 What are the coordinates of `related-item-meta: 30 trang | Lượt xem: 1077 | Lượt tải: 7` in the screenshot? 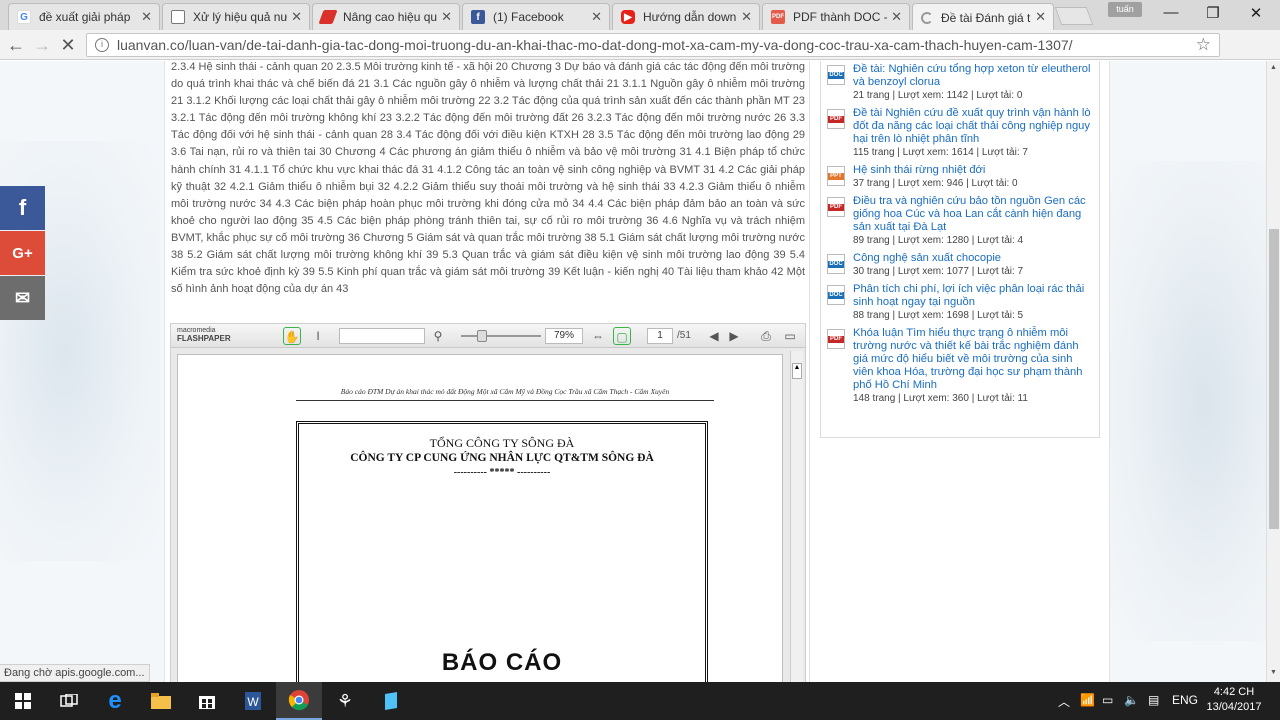 It's located at (938, 271).